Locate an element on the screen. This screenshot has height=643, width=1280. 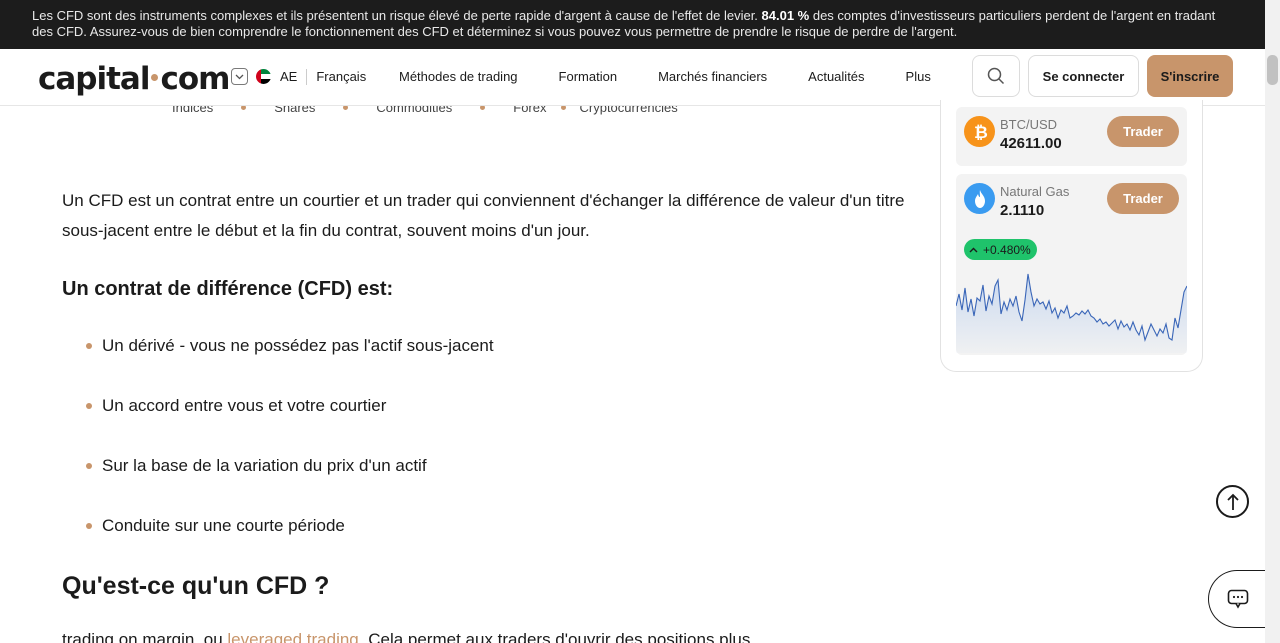
bitcoin-icon: ₿ is located at coordinates (979, 131).